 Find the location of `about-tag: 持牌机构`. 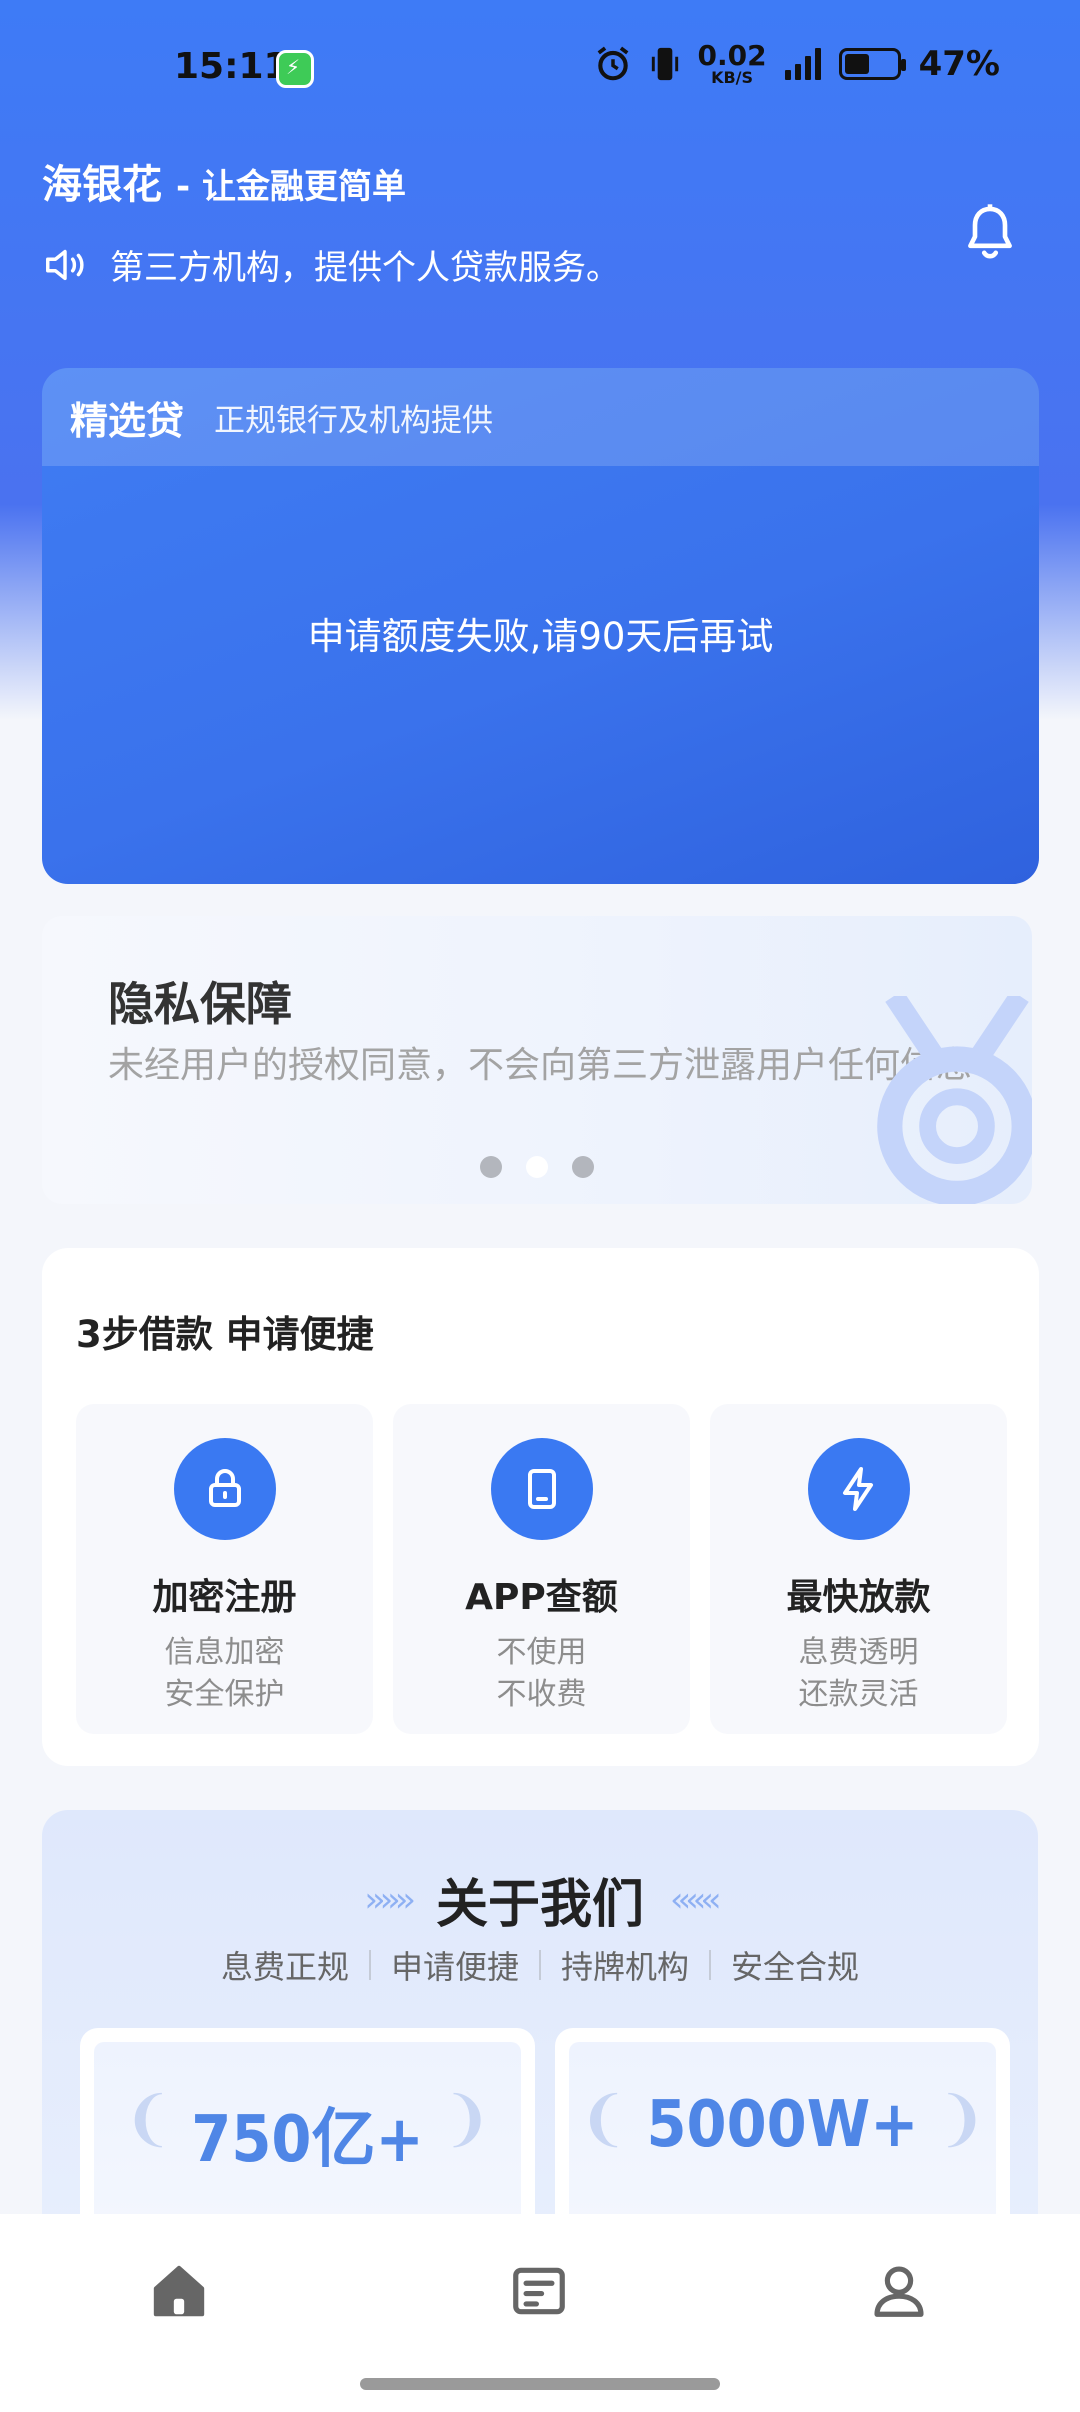

about-tag: 持牌机构 is located at coordinates (625, 1967).